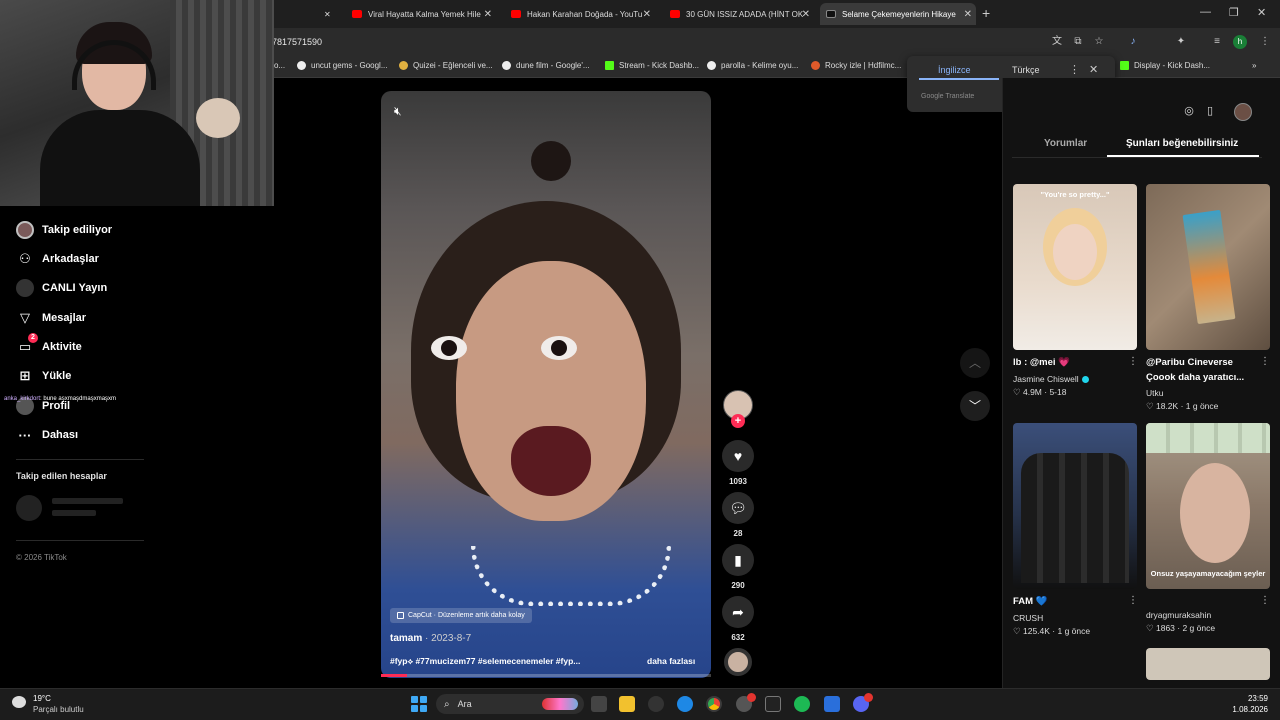 This screenshot has width=1280, height=720. I want to click on sidebar-item-label: Takip ediliyor, so click(77, 230).